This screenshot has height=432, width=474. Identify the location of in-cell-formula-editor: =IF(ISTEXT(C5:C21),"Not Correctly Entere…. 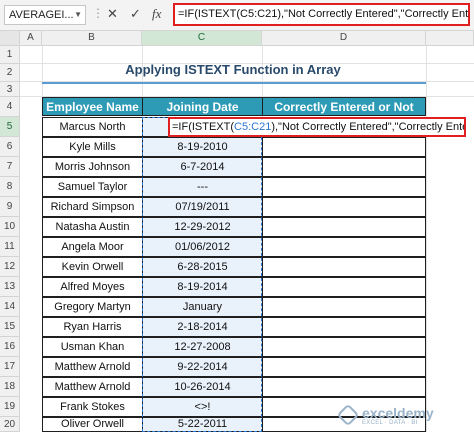
(317, 127).